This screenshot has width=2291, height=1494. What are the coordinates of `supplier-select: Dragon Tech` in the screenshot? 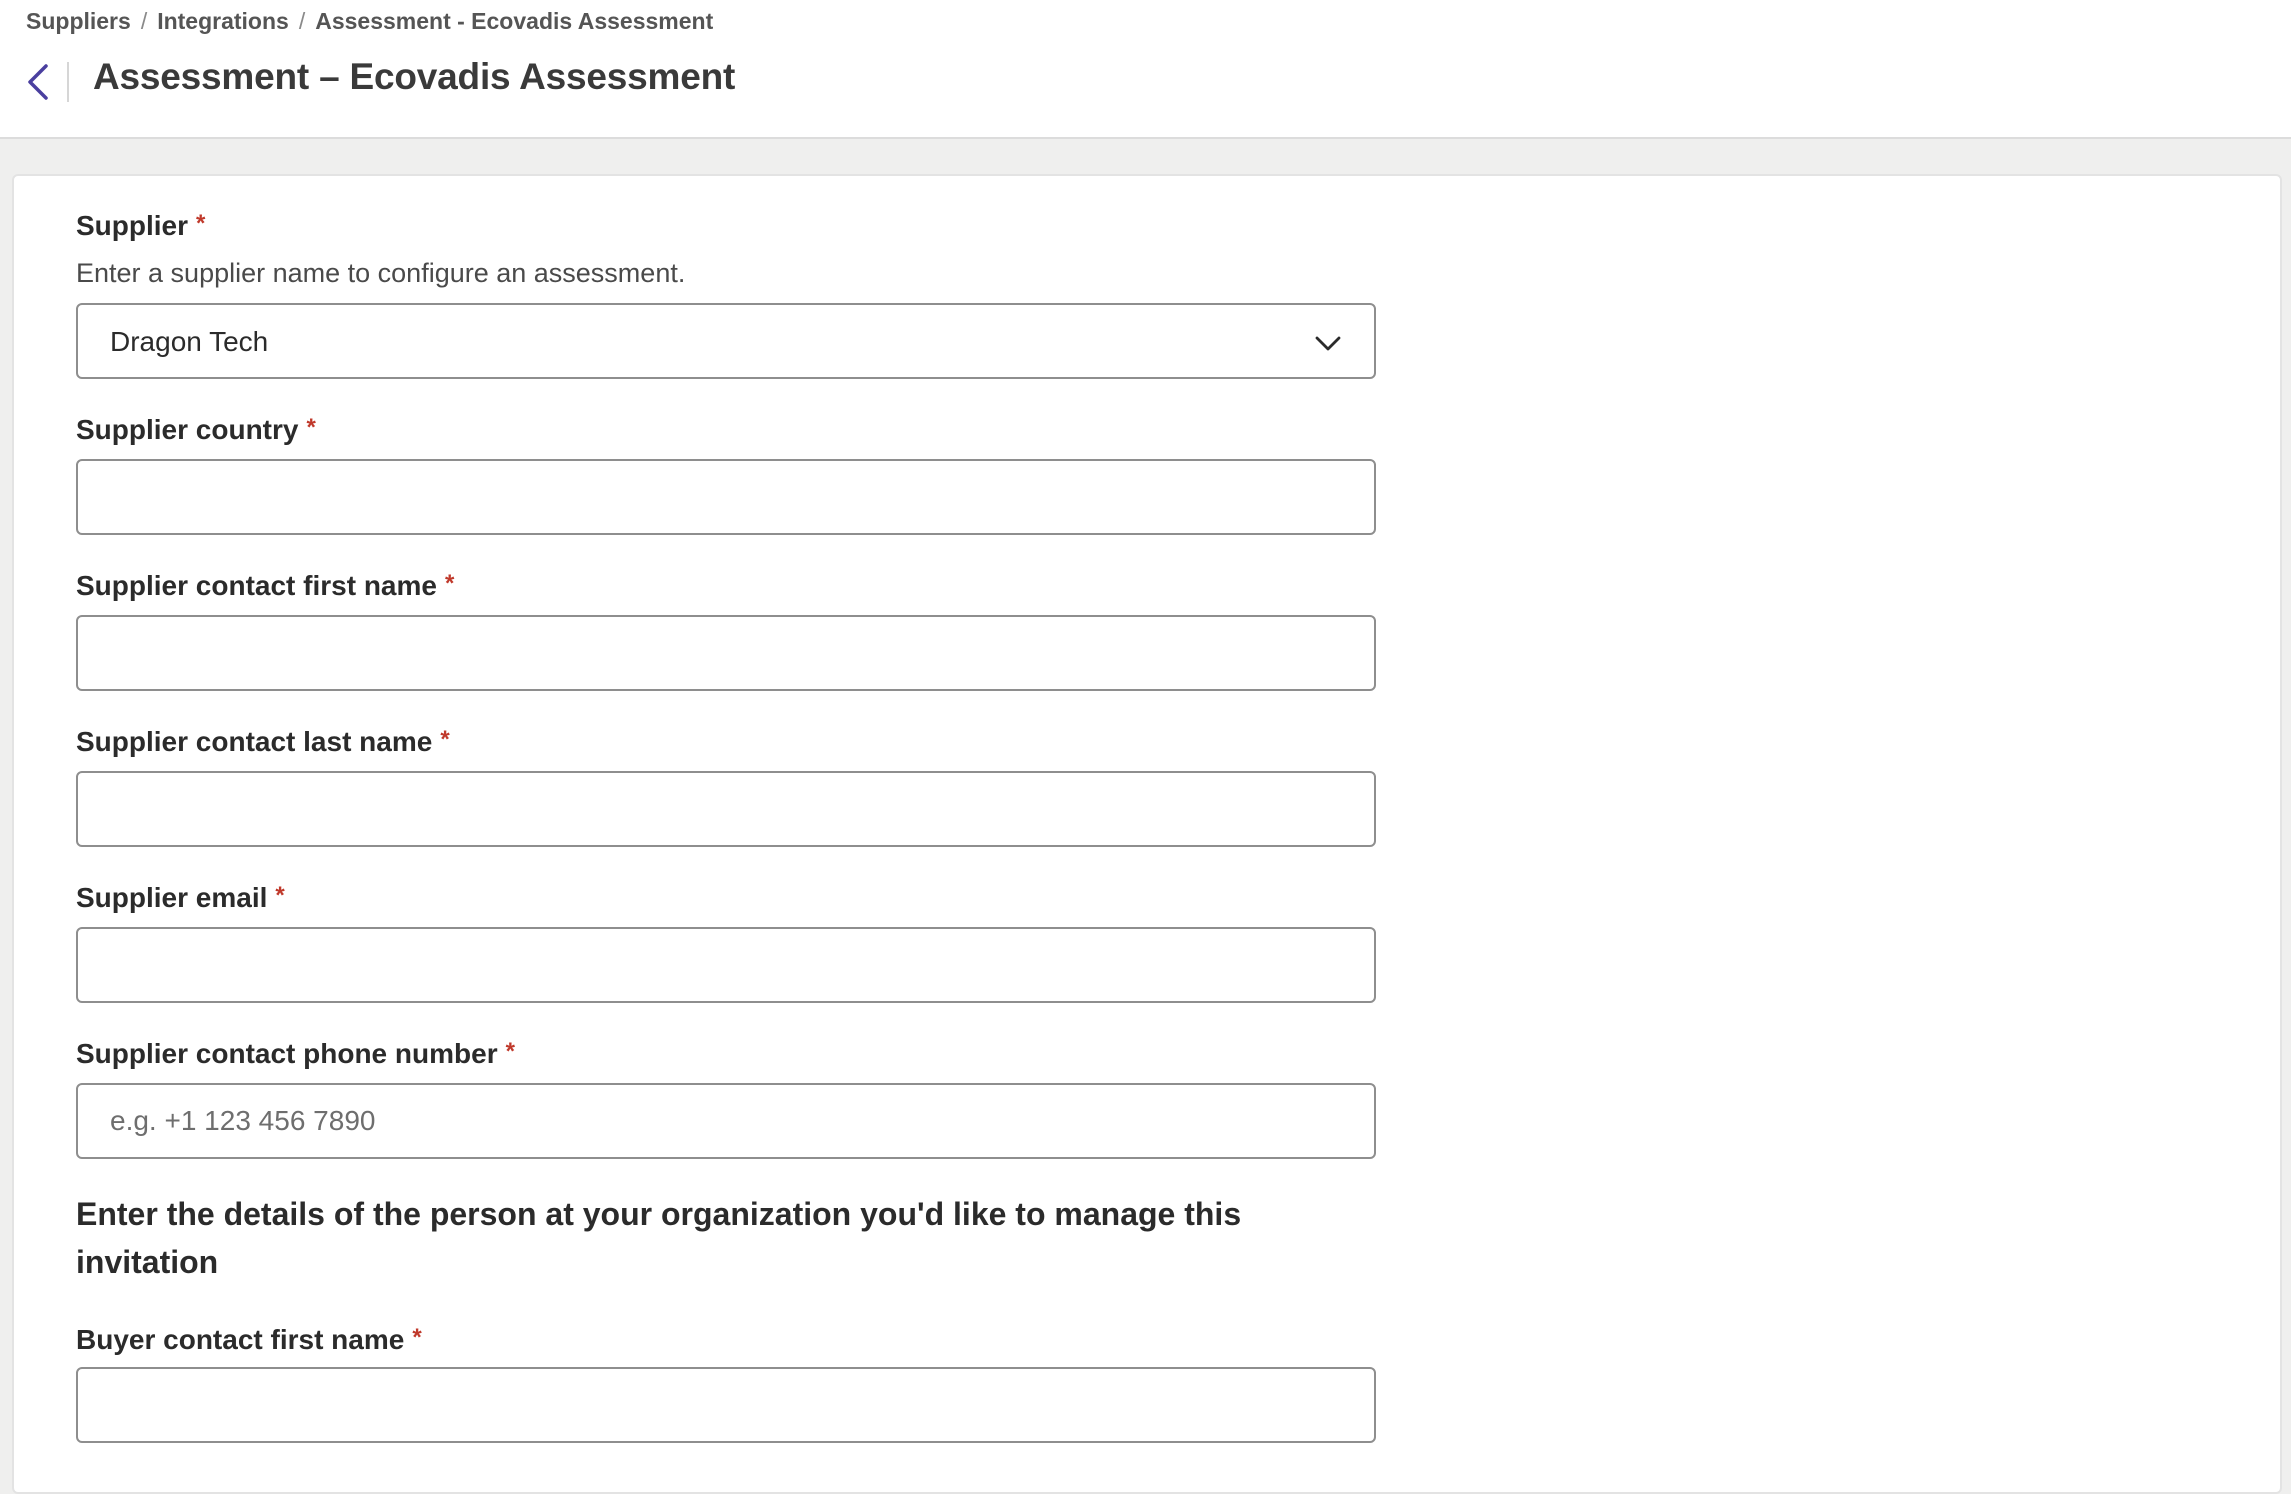 It's located at (726, 341).